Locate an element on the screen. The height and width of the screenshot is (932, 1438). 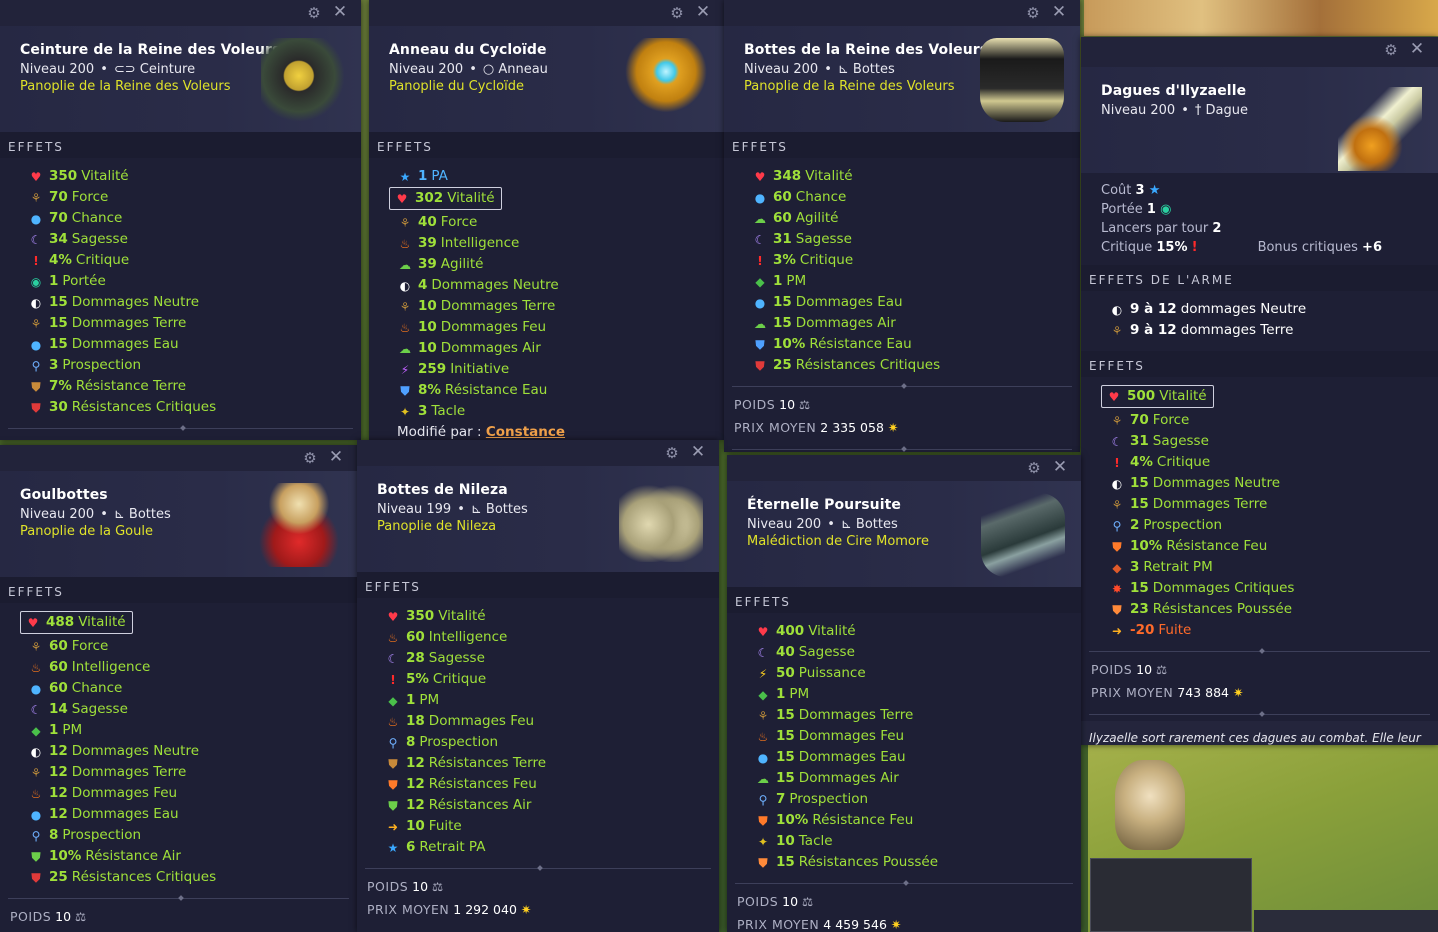
shortcut-bar is located at coordinates (1346, 921).